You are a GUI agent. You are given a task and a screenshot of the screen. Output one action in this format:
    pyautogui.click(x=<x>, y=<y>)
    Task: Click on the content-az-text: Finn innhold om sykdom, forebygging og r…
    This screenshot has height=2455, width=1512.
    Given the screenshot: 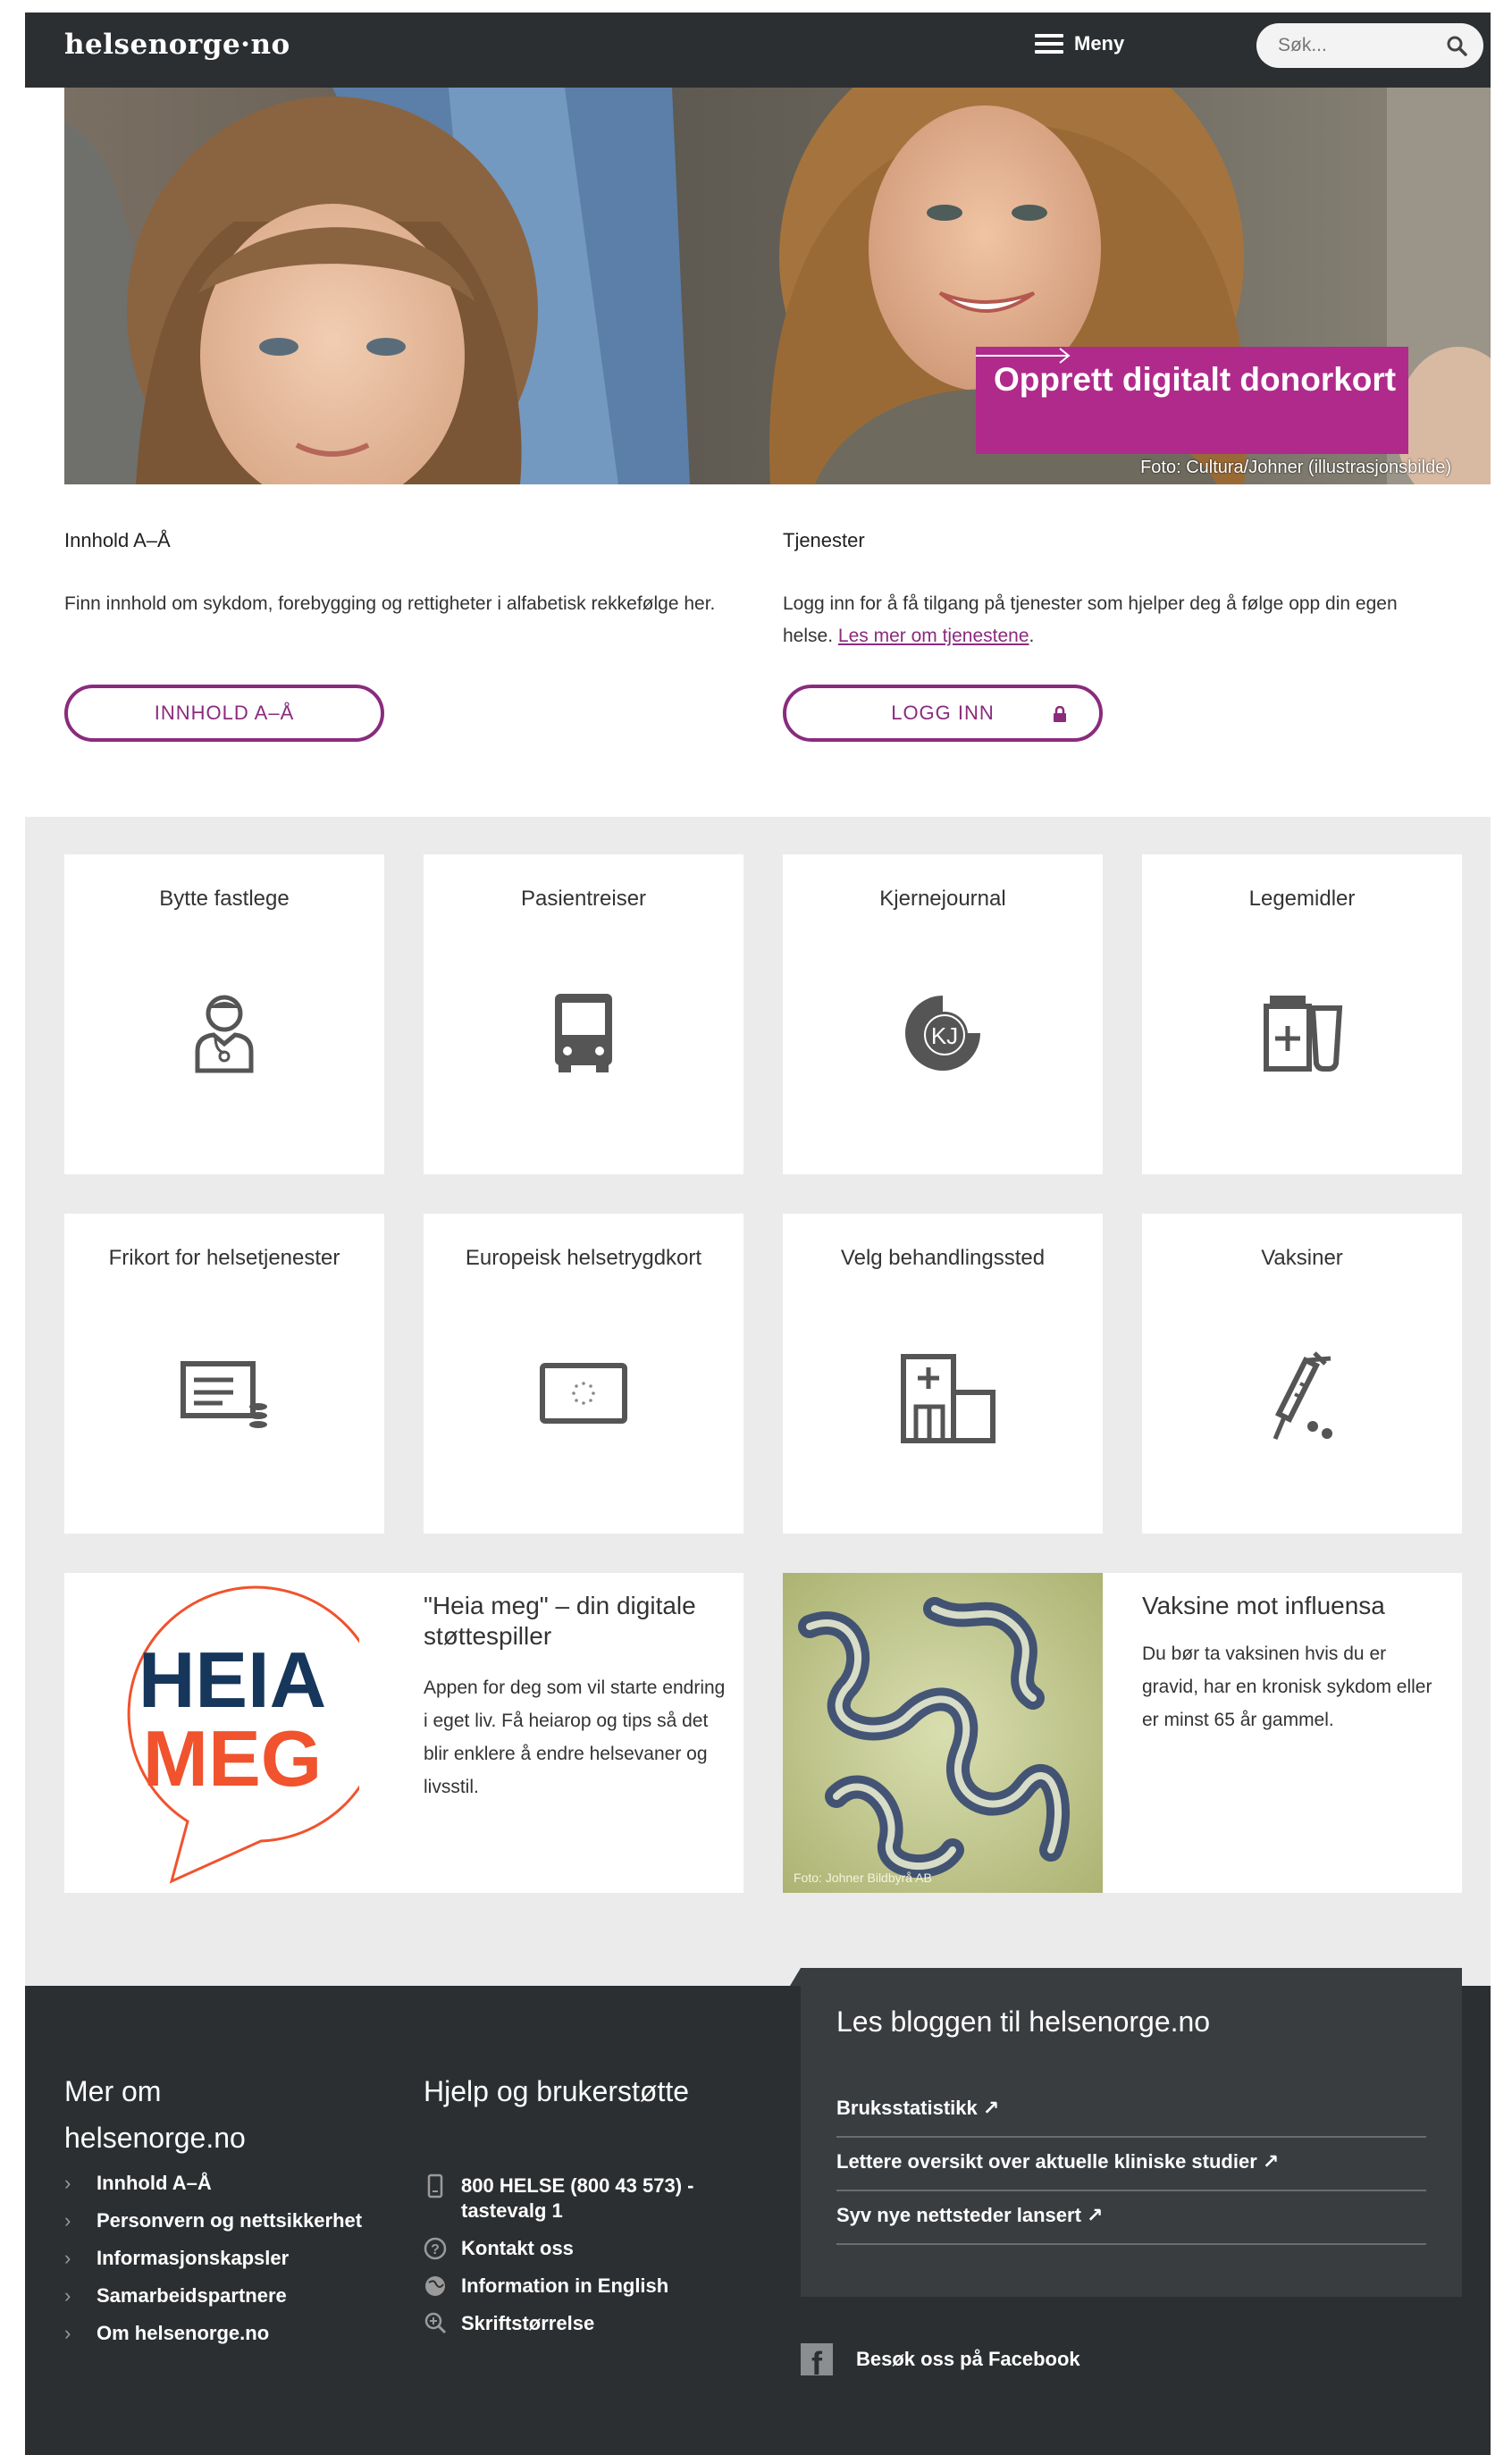 What is the action you would take?
    pyautogui.click(x=390, y=603)
    